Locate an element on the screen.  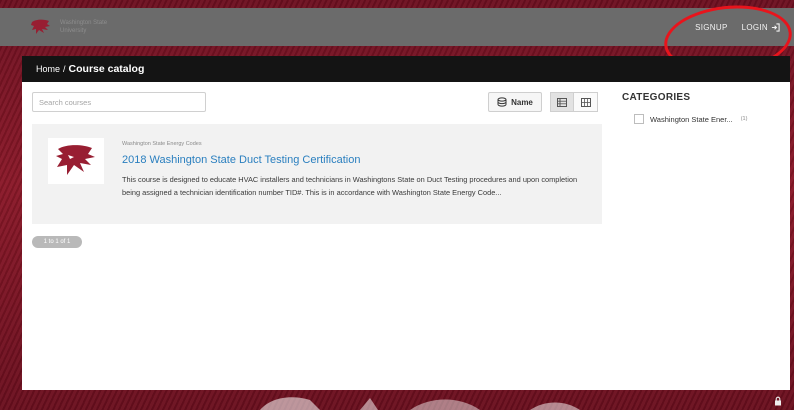
signup-label: SIGNUP is located at coordinates (711, 27).